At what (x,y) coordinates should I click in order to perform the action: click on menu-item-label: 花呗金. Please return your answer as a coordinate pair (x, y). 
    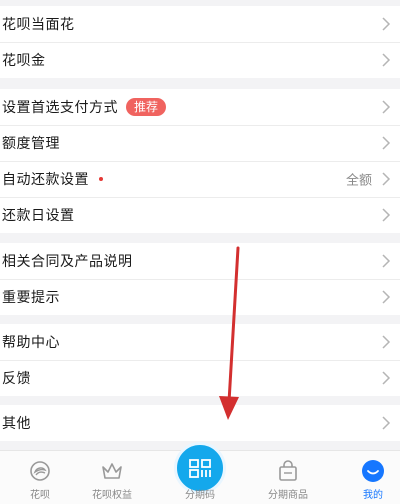
    Looking at the image, I should click on (24, 61).